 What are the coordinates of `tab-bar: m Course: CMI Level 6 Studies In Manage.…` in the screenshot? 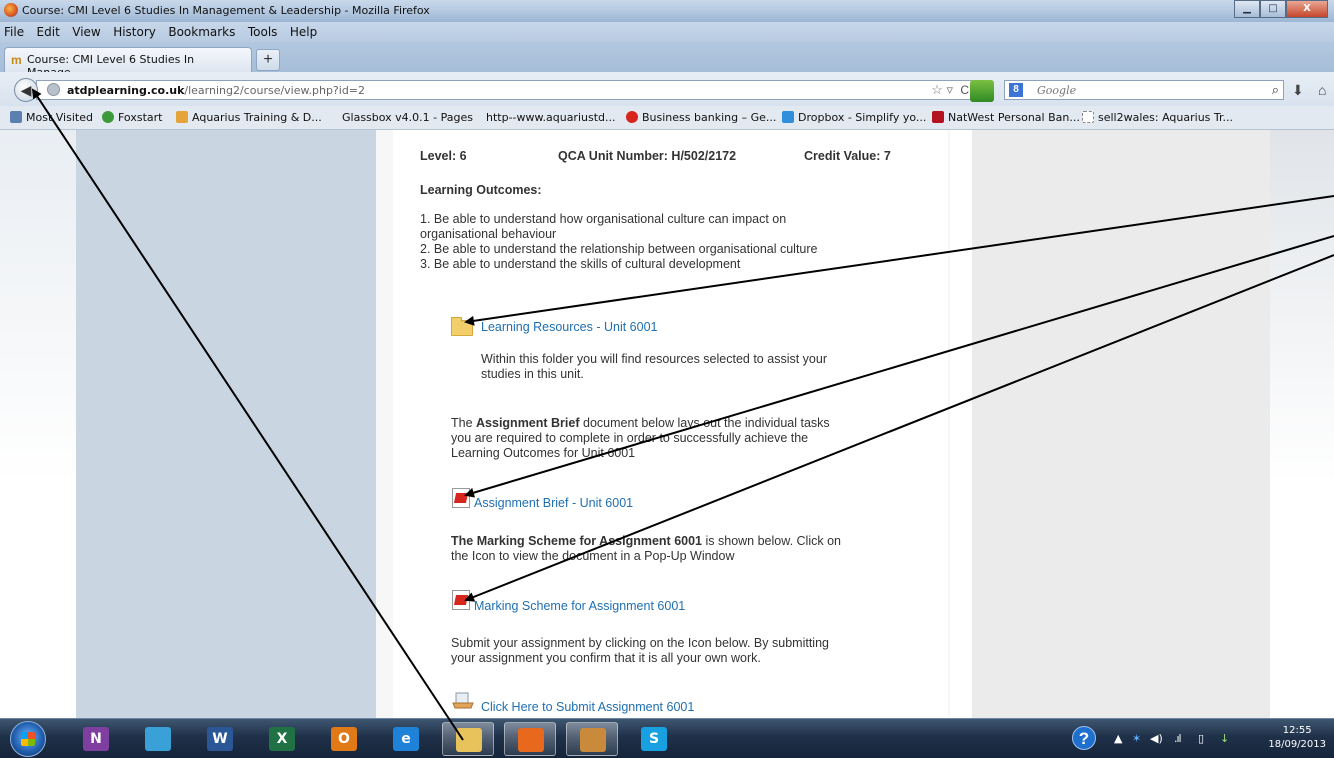 It's located at (667, 60).